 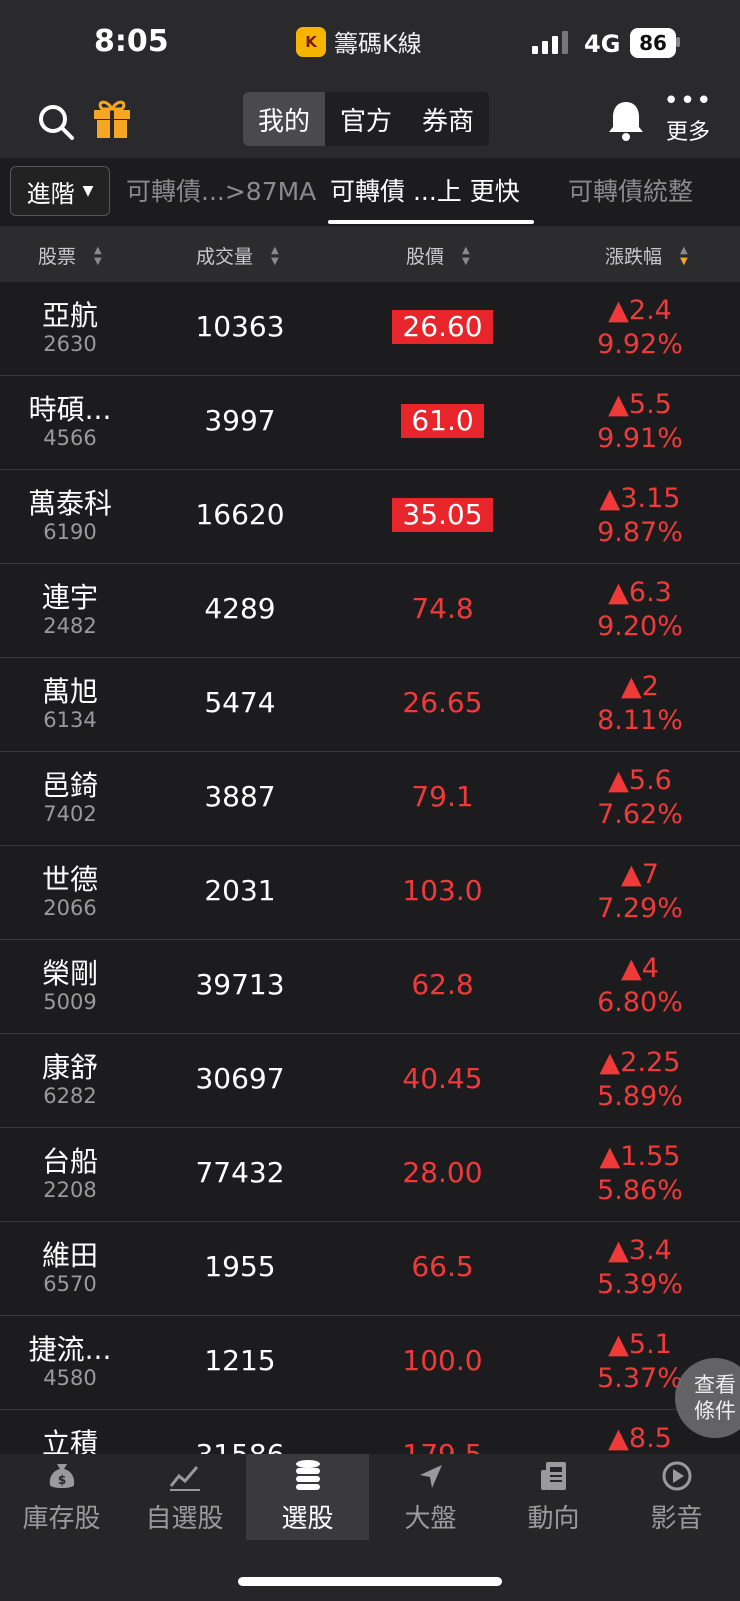 What do you see at coordinates (442, 702) in the screenshot?
I see `stock-price: 26.65` at bounding box center [442, 702].